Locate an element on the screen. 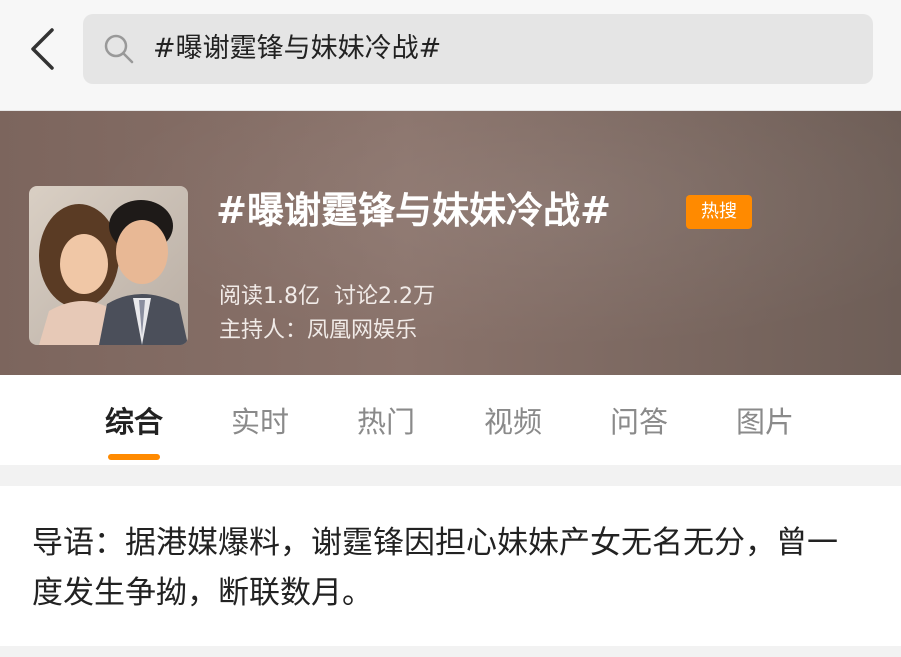 Image resolution: width=901 pixels, height=657 pixels. tab-bar: 综合 实时 热门 视频 问答 图片 is located at coordinates (450, 420).